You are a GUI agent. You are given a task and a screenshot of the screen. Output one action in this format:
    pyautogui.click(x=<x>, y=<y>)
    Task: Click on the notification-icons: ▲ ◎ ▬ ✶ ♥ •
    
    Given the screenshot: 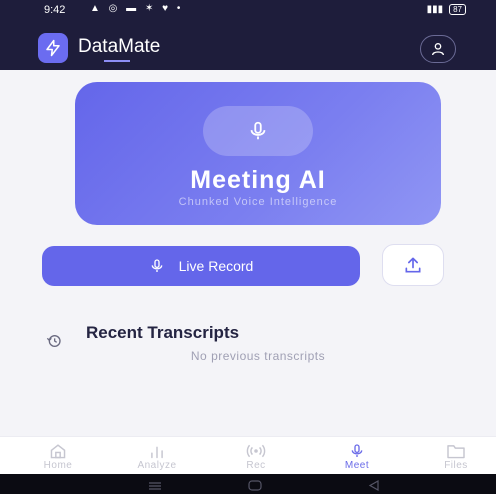 What is the action you would take?
    pyautogui.click(x=137, y=8)
    